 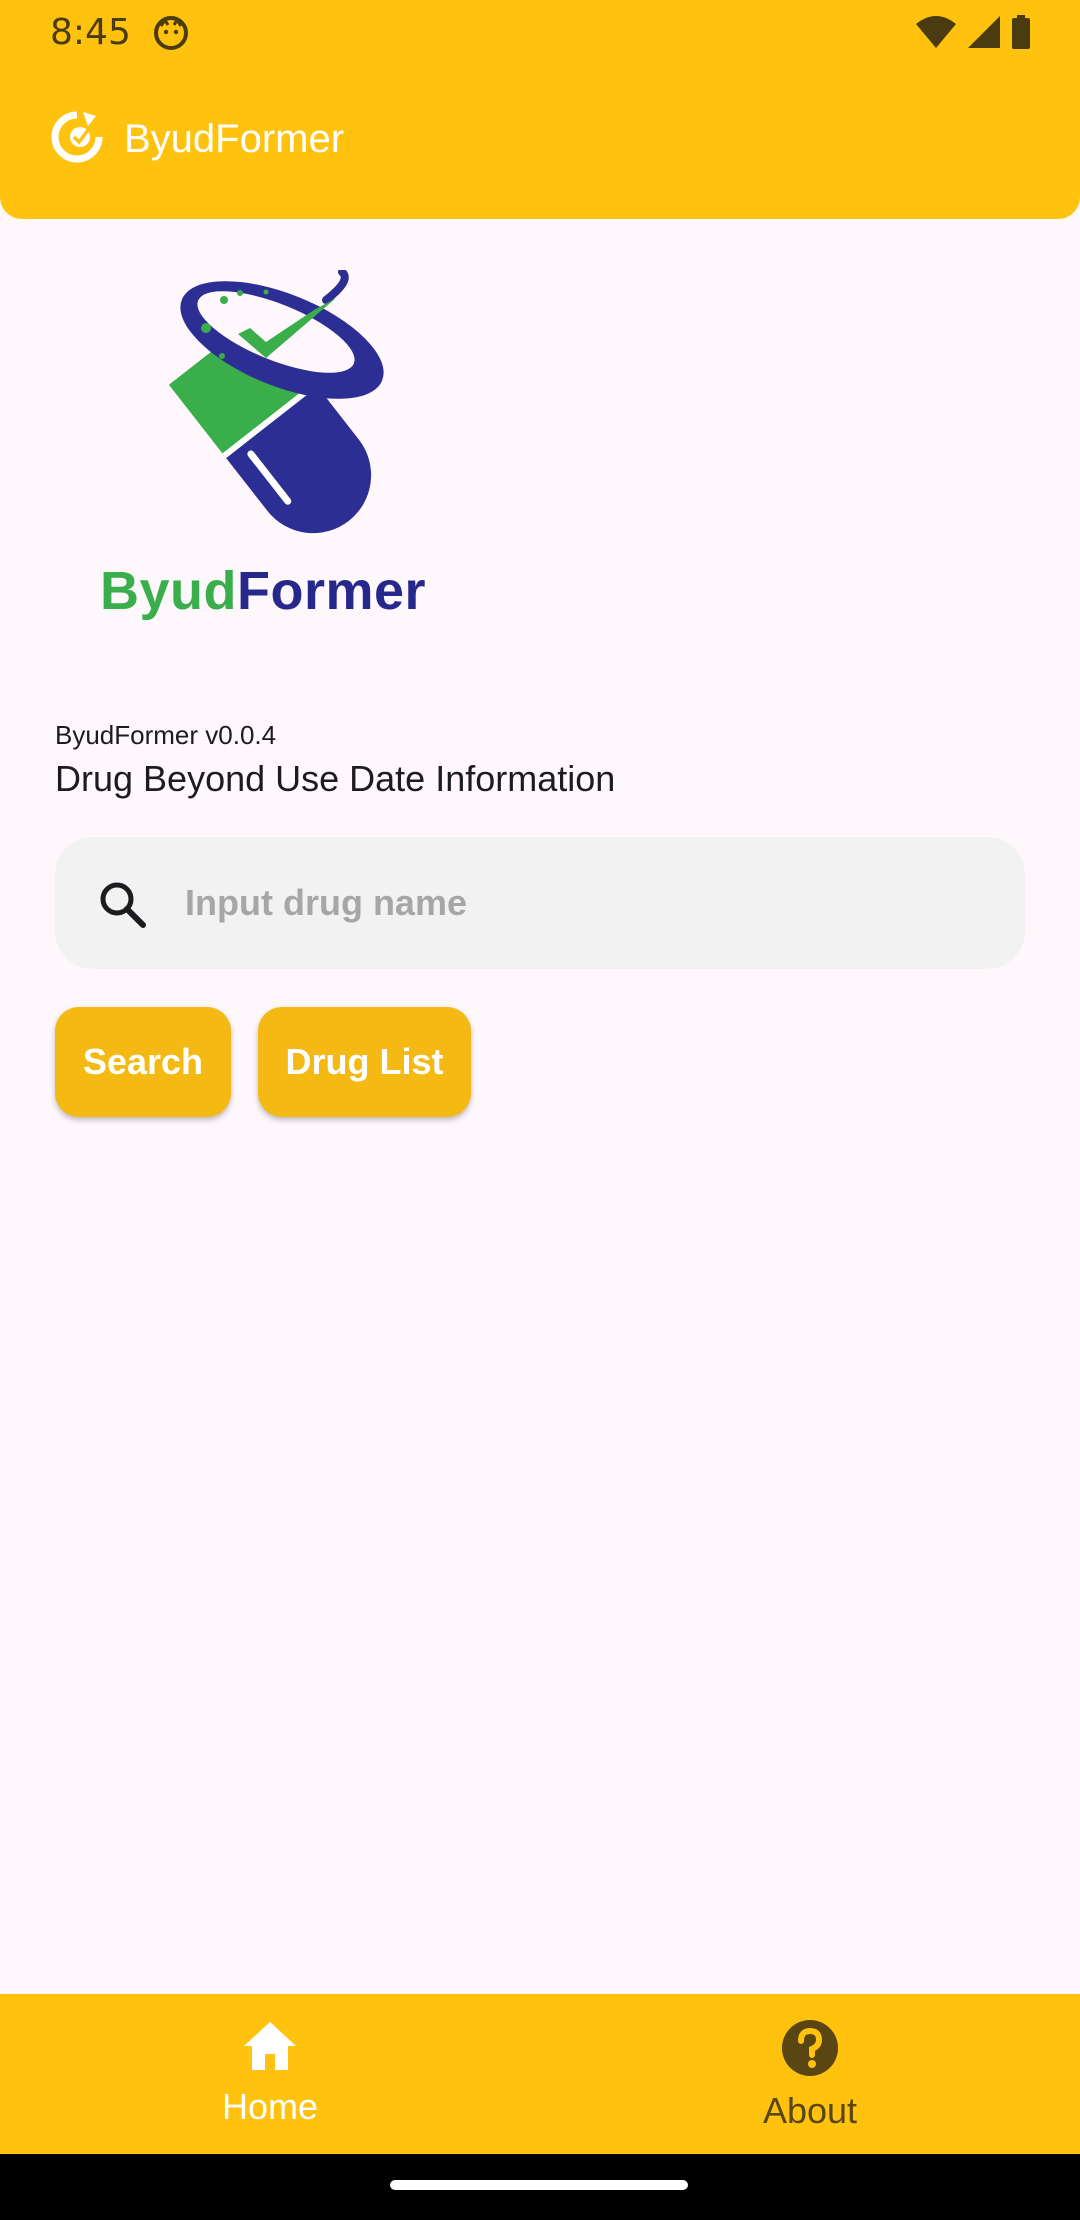 I want to click on help-icon, so click(x=810, y=2048).